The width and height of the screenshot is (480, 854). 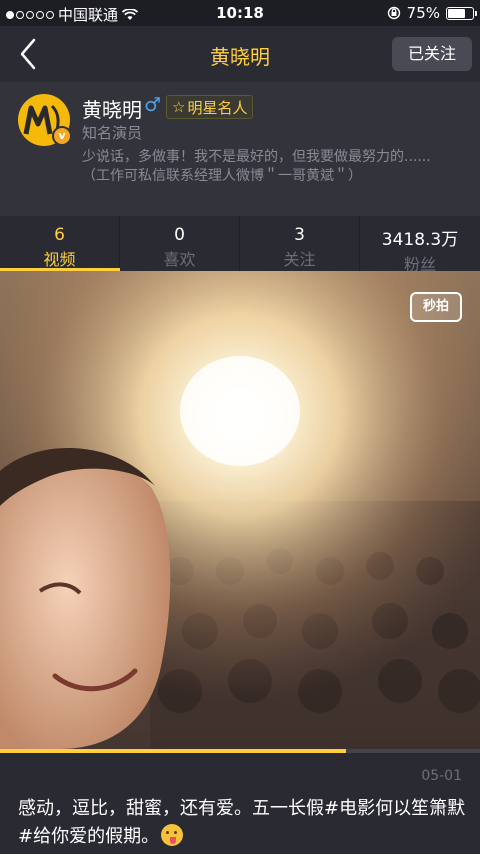 What do you see at coordinates (240, 54) in the screenshot?
I see `nav-bar: 黄晓明 已关注` at bounding box center [240, 54].